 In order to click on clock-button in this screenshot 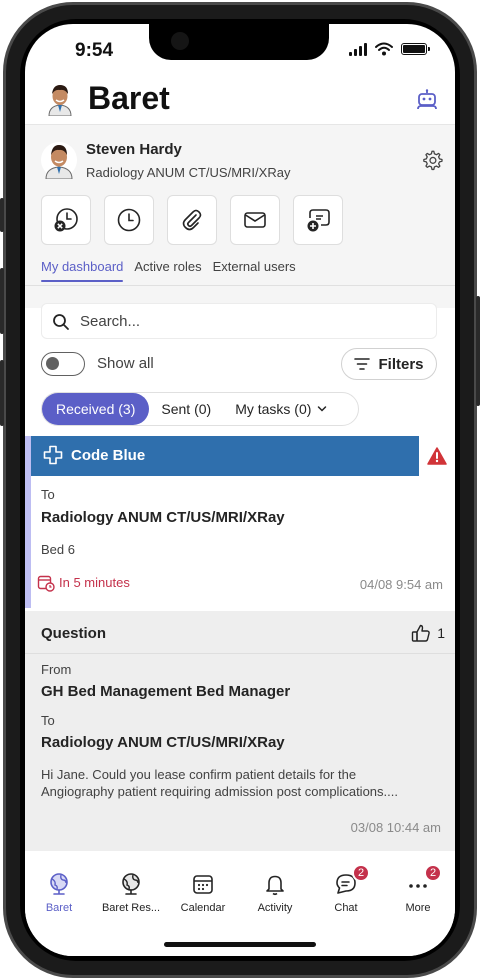, I will do `click(129, 220)`.